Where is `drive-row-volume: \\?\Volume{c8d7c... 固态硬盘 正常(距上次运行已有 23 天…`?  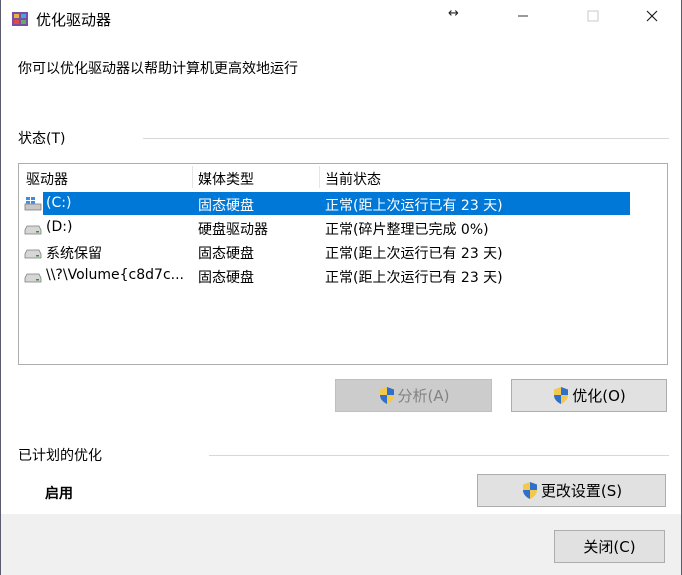
drive-row-volume: \\?\Volume{c8d7c... 固态硬盘 正常(距上次运行已有 23 天… is located at coordinates (343, 276).